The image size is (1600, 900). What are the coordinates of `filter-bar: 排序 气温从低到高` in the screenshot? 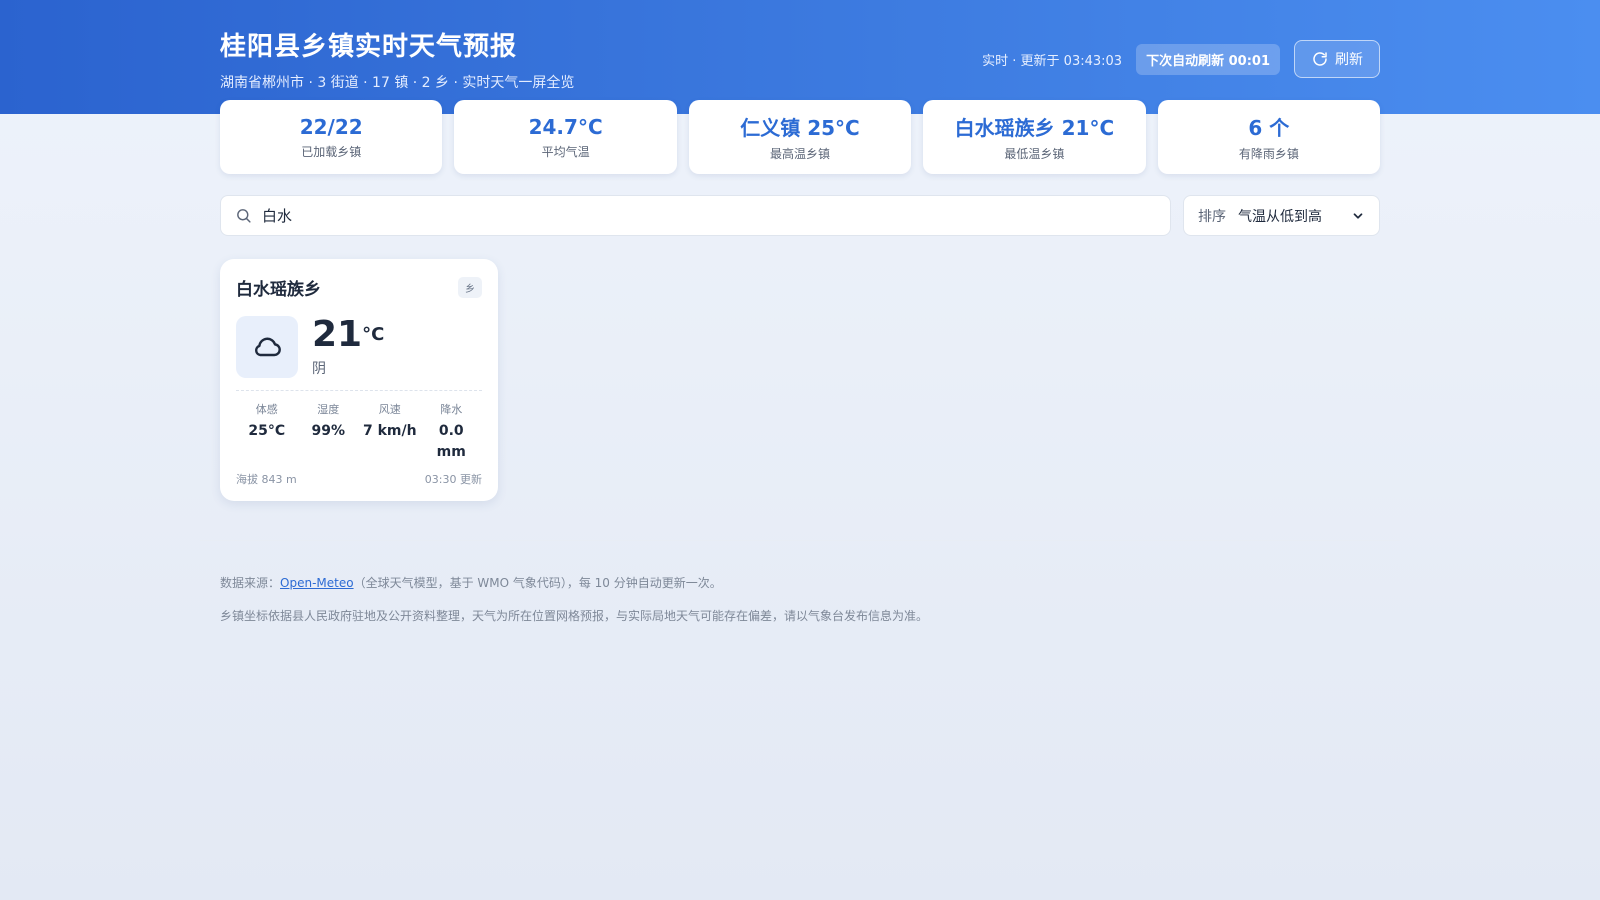 It's located at (800, 215).